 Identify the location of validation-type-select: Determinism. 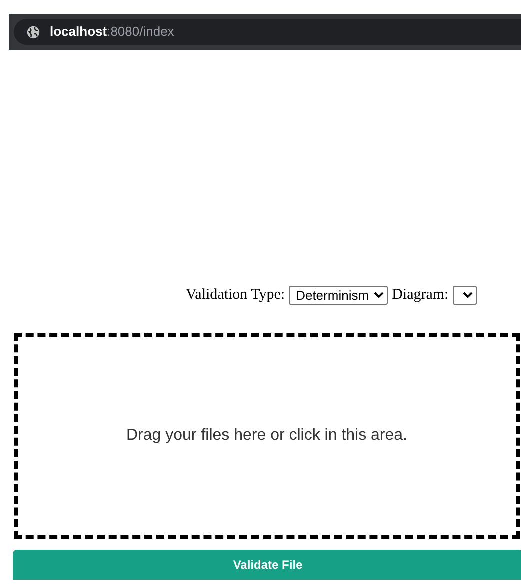
(338, 295).